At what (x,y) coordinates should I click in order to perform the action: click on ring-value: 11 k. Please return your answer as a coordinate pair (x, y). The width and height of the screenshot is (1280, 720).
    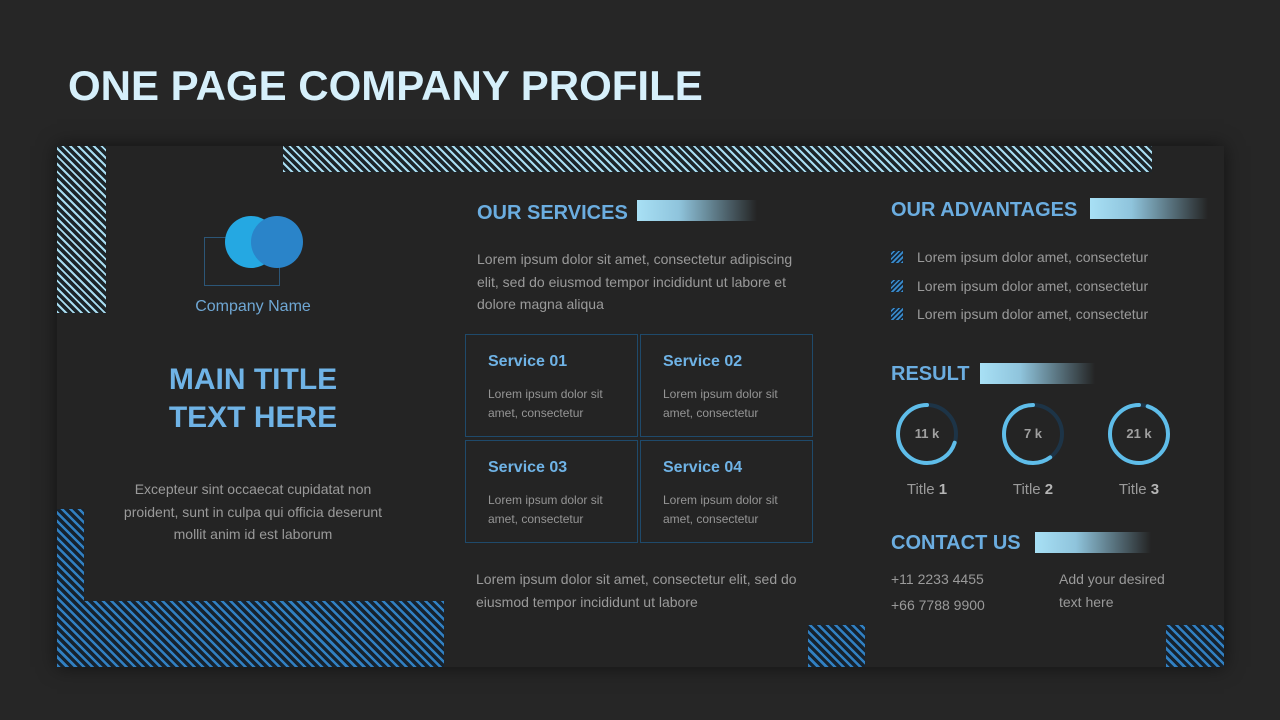
    Looking at the image, I should click on (927, 433).